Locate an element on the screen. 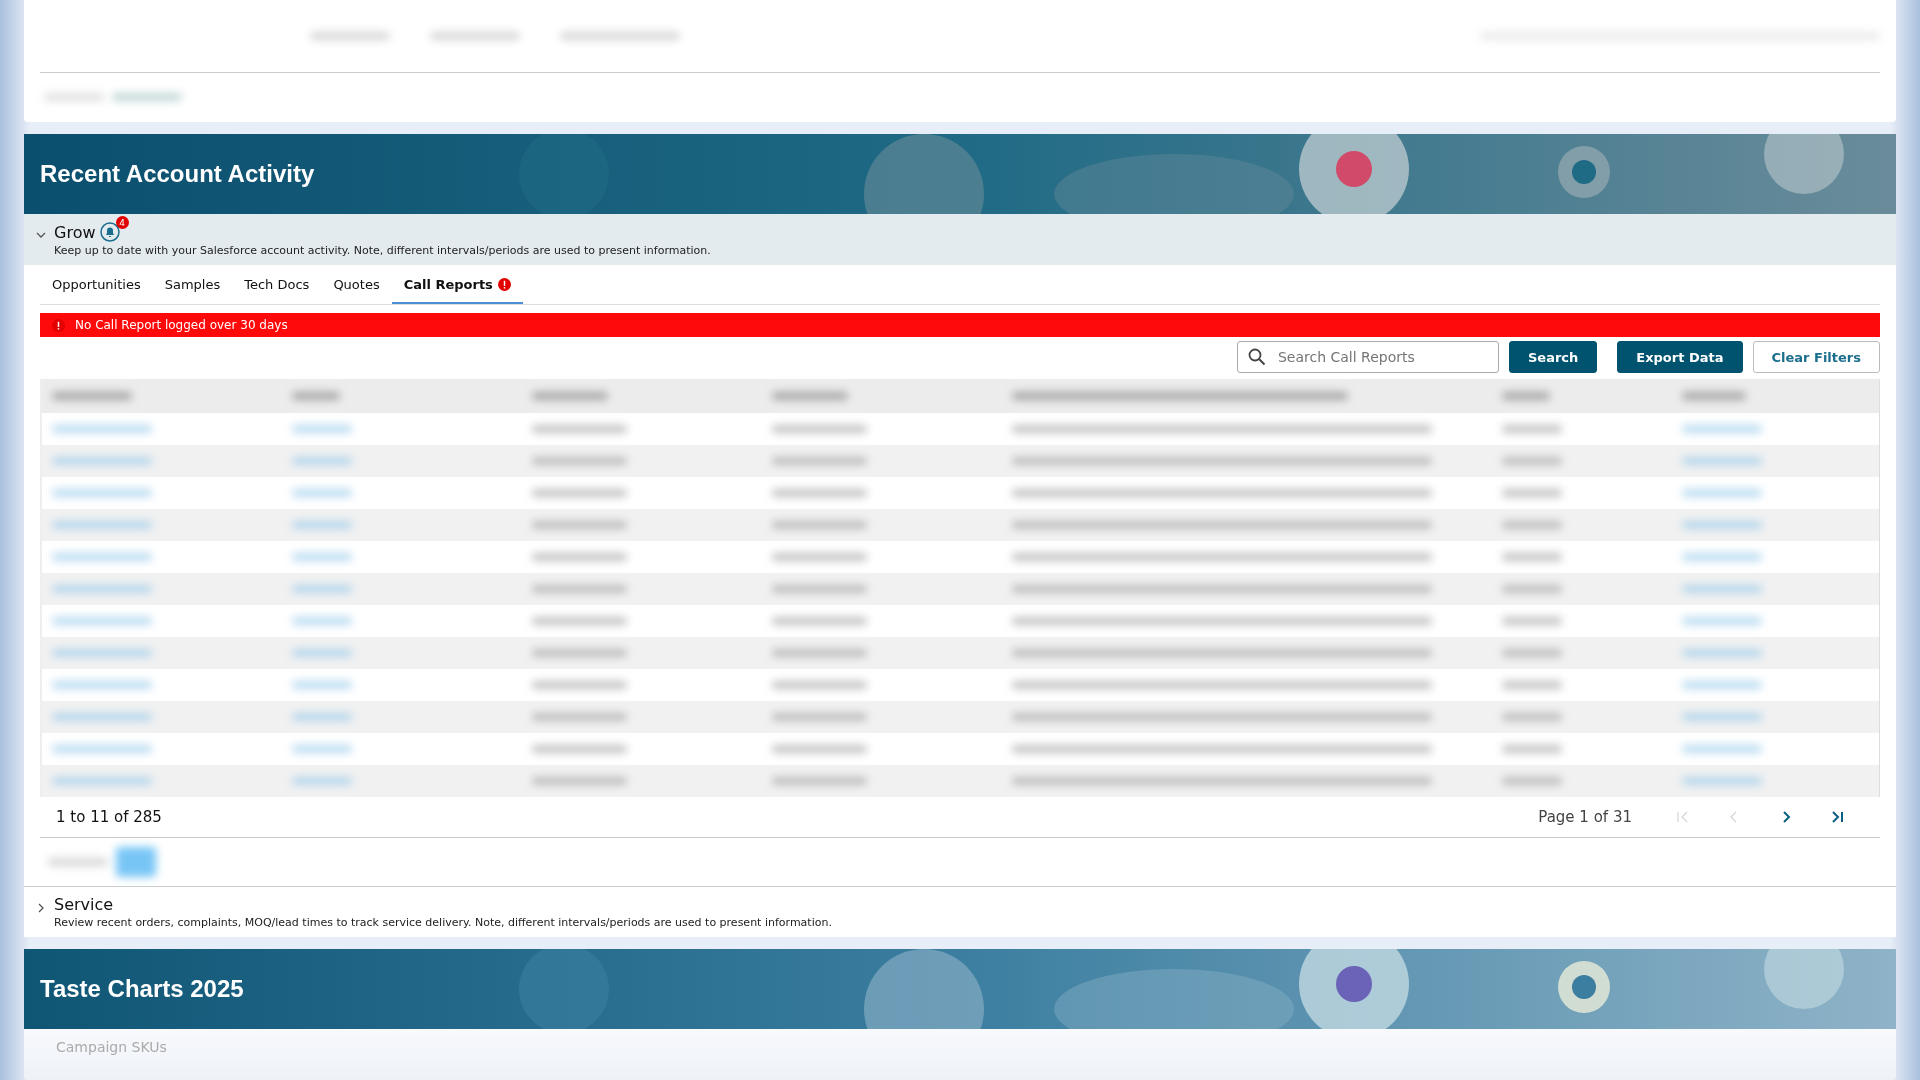 The width and height of the screenshot is (1920, 1080). bell-icon is located at coordinates (109, 232).